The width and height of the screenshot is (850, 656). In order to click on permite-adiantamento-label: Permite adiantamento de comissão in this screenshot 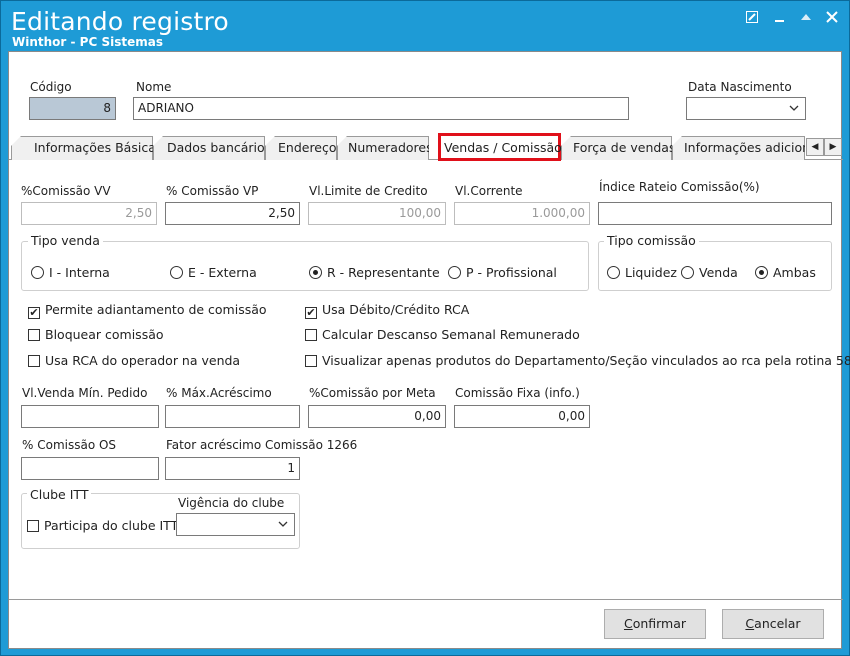, I will do `click(156, 309)`.